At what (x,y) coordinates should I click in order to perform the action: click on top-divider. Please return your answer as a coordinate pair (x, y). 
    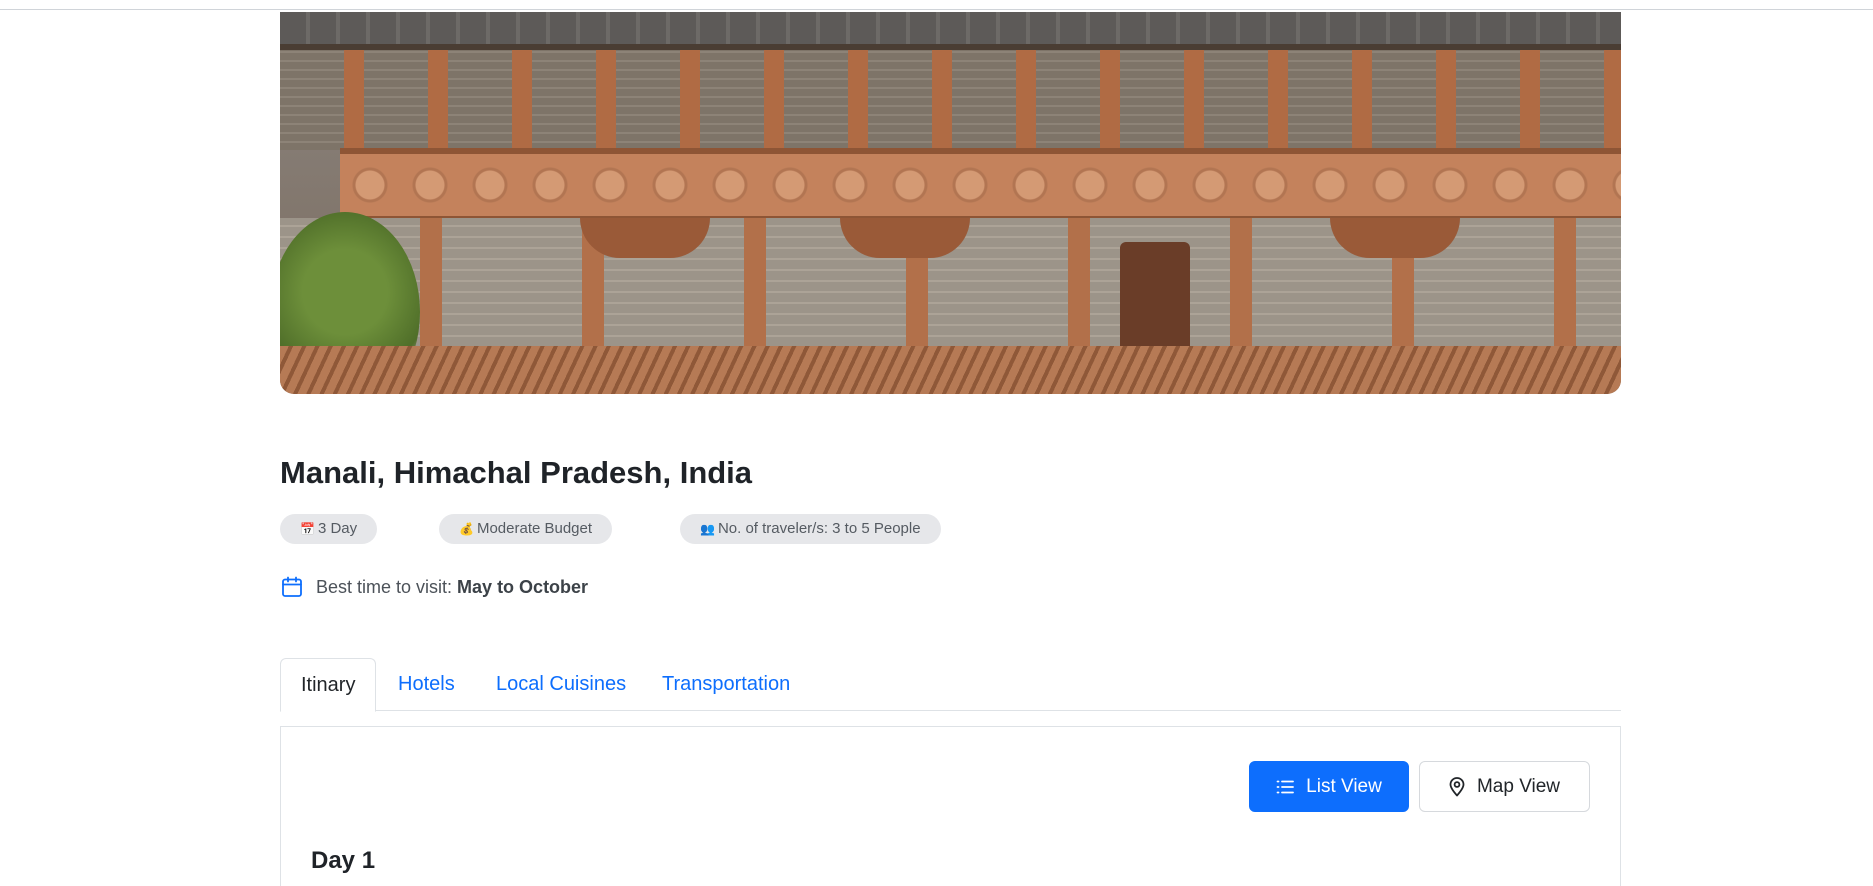
    Looking at the image, I should click on (936, 5).